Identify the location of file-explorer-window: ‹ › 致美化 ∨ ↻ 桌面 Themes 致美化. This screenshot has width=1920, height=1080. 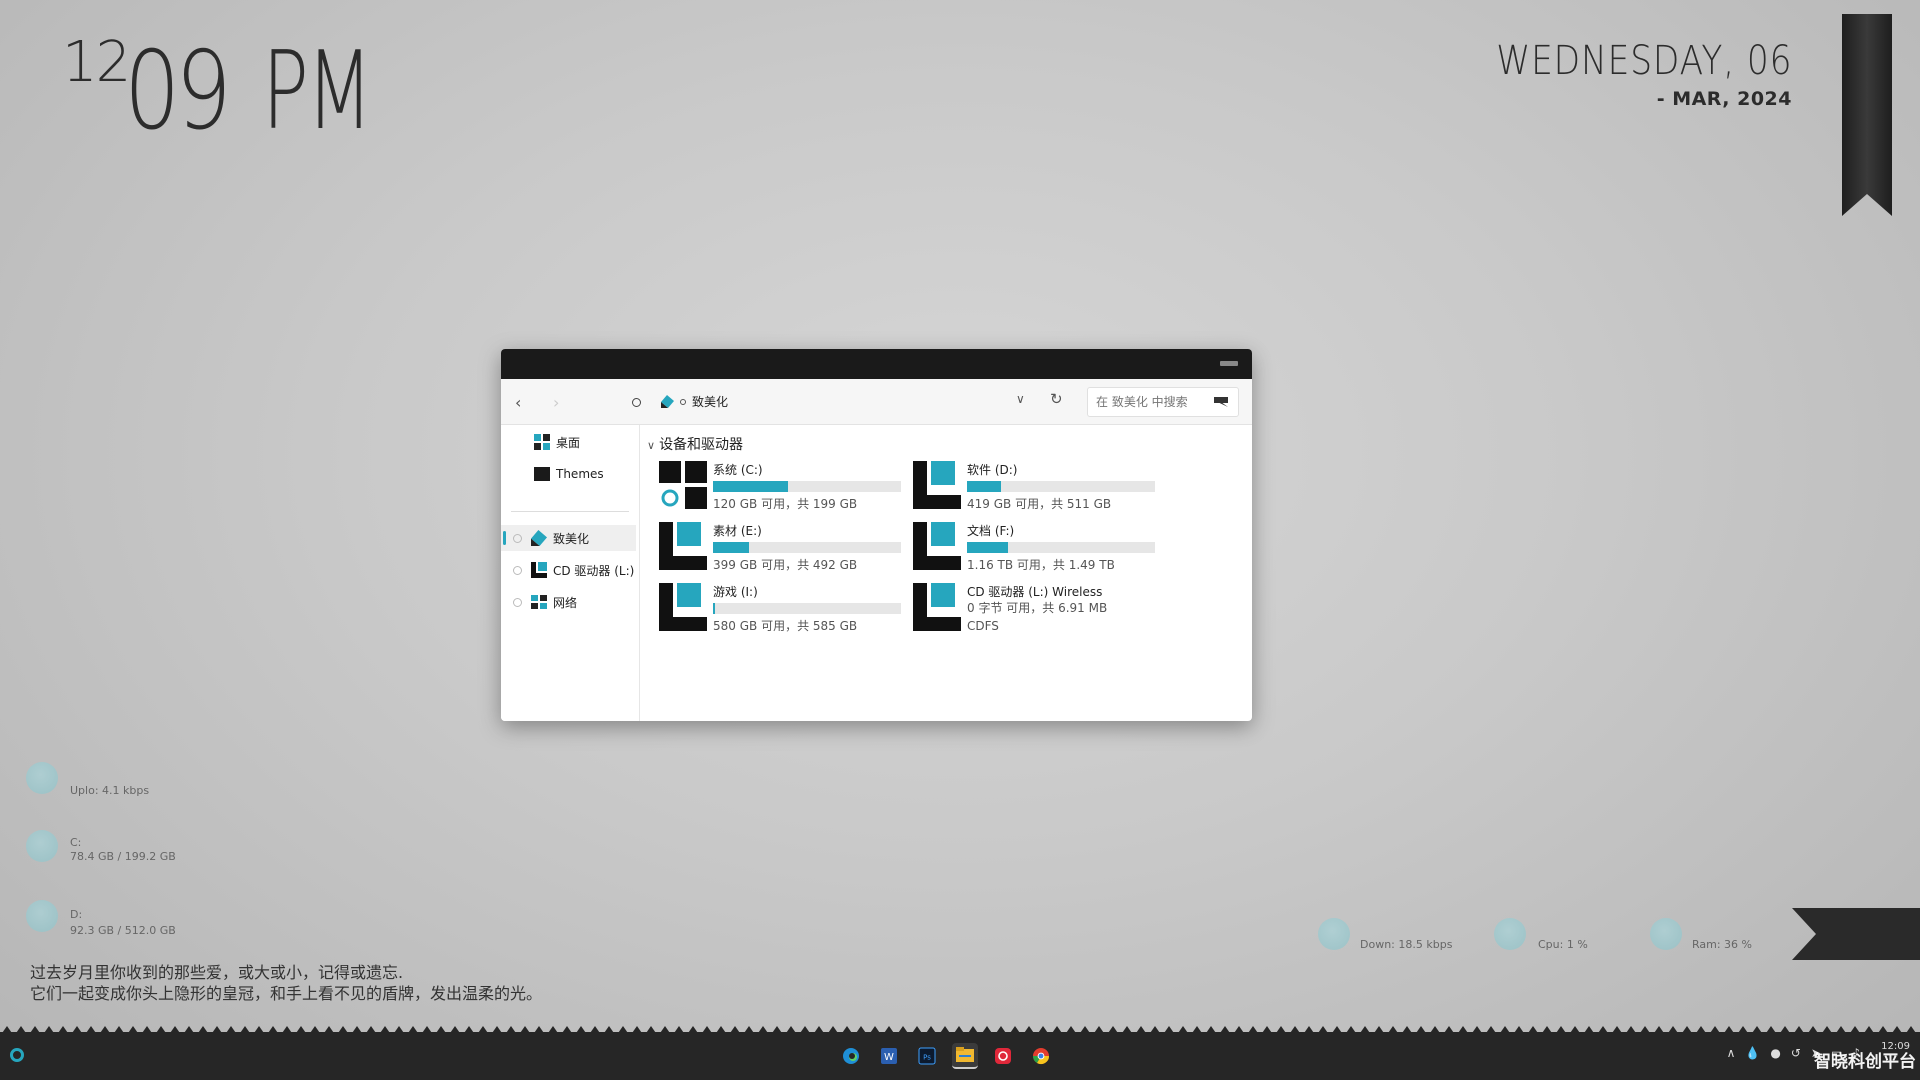
(876, 535).